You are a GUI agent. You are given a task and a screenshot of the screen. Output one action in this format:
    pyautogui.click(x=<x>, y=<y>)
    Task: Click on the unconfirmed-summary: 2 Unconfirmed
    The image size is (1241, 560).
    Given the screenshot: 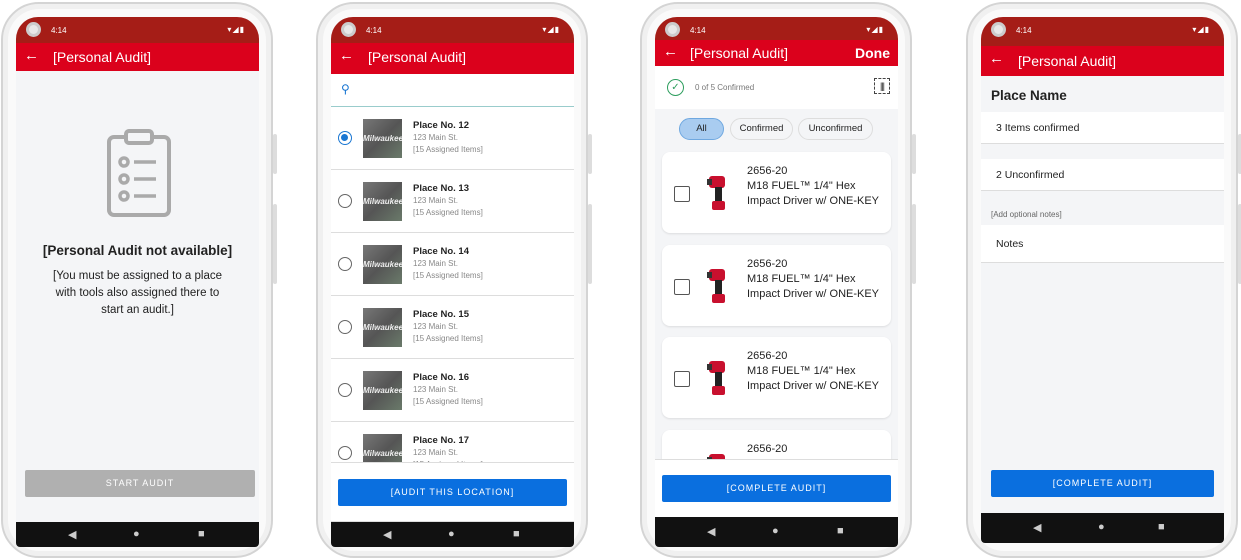 What is the action you would take?
    pyautogui.click(x=1102, y=175)
    